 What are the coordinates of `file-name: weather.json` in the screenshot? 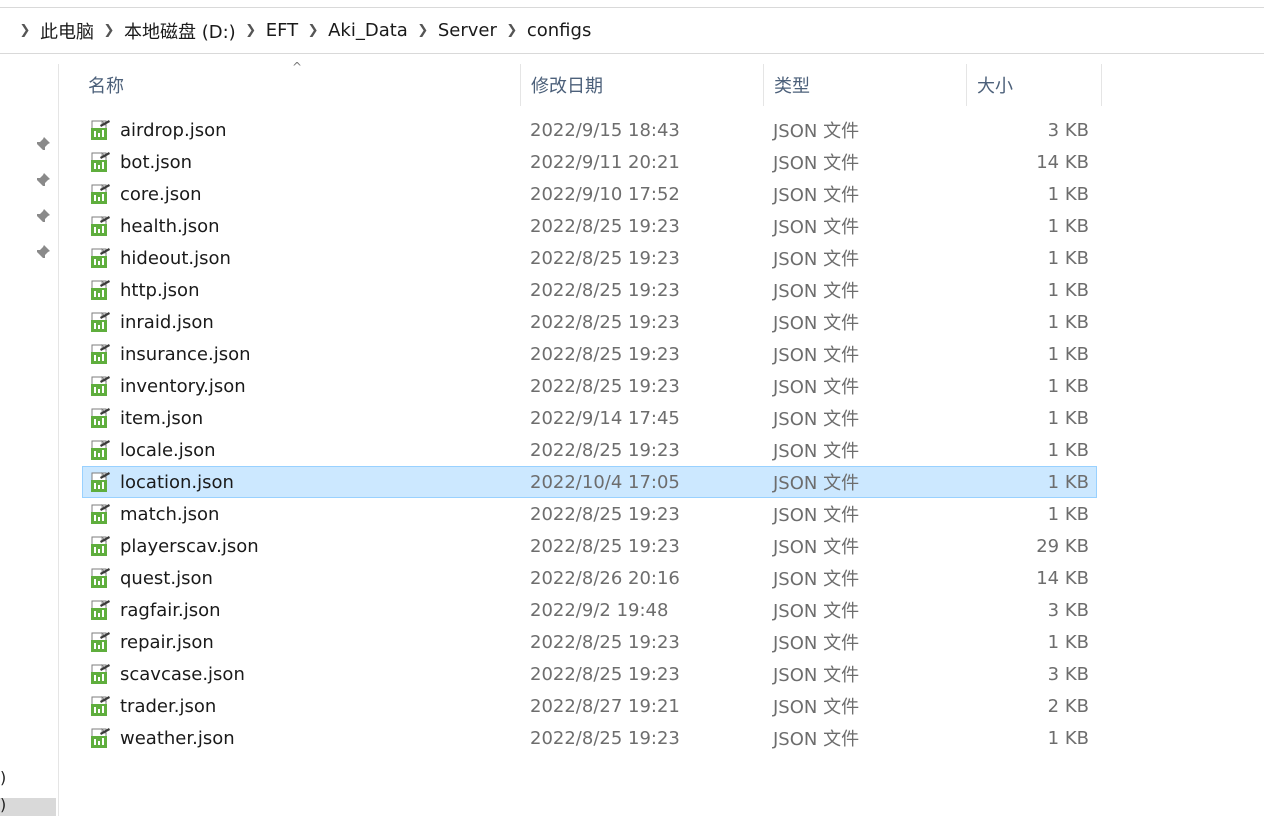 It's located at (177, 738).